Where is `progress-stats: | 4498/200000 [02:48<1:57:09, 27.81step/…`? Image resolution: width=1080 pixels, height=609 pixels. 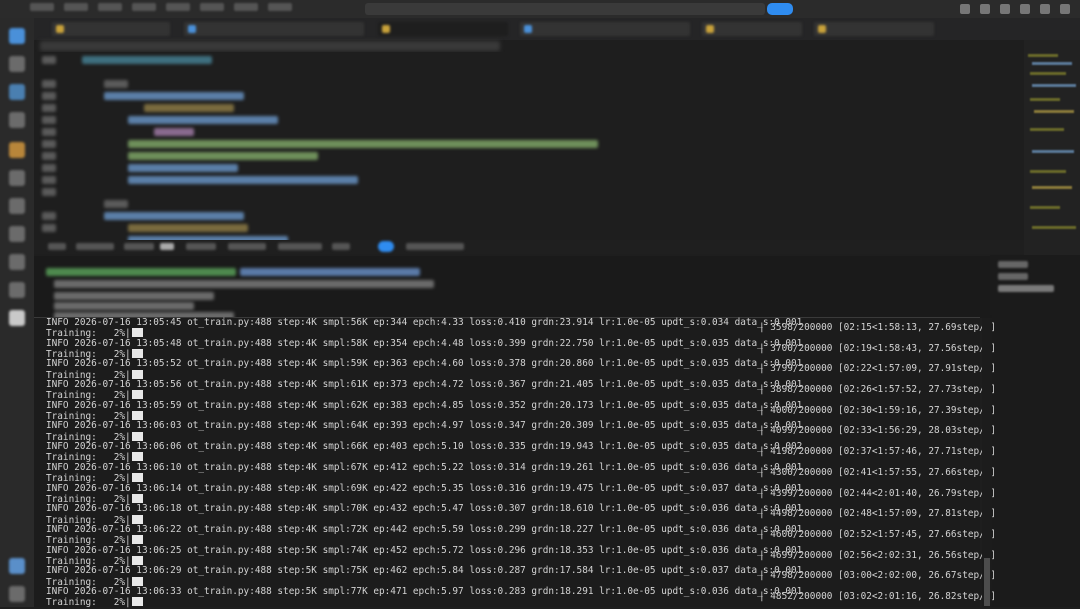
progress-stats: | 4498/200000 [02:48<1:57:09, 27.81step/… is located at coordinates (878, 514).